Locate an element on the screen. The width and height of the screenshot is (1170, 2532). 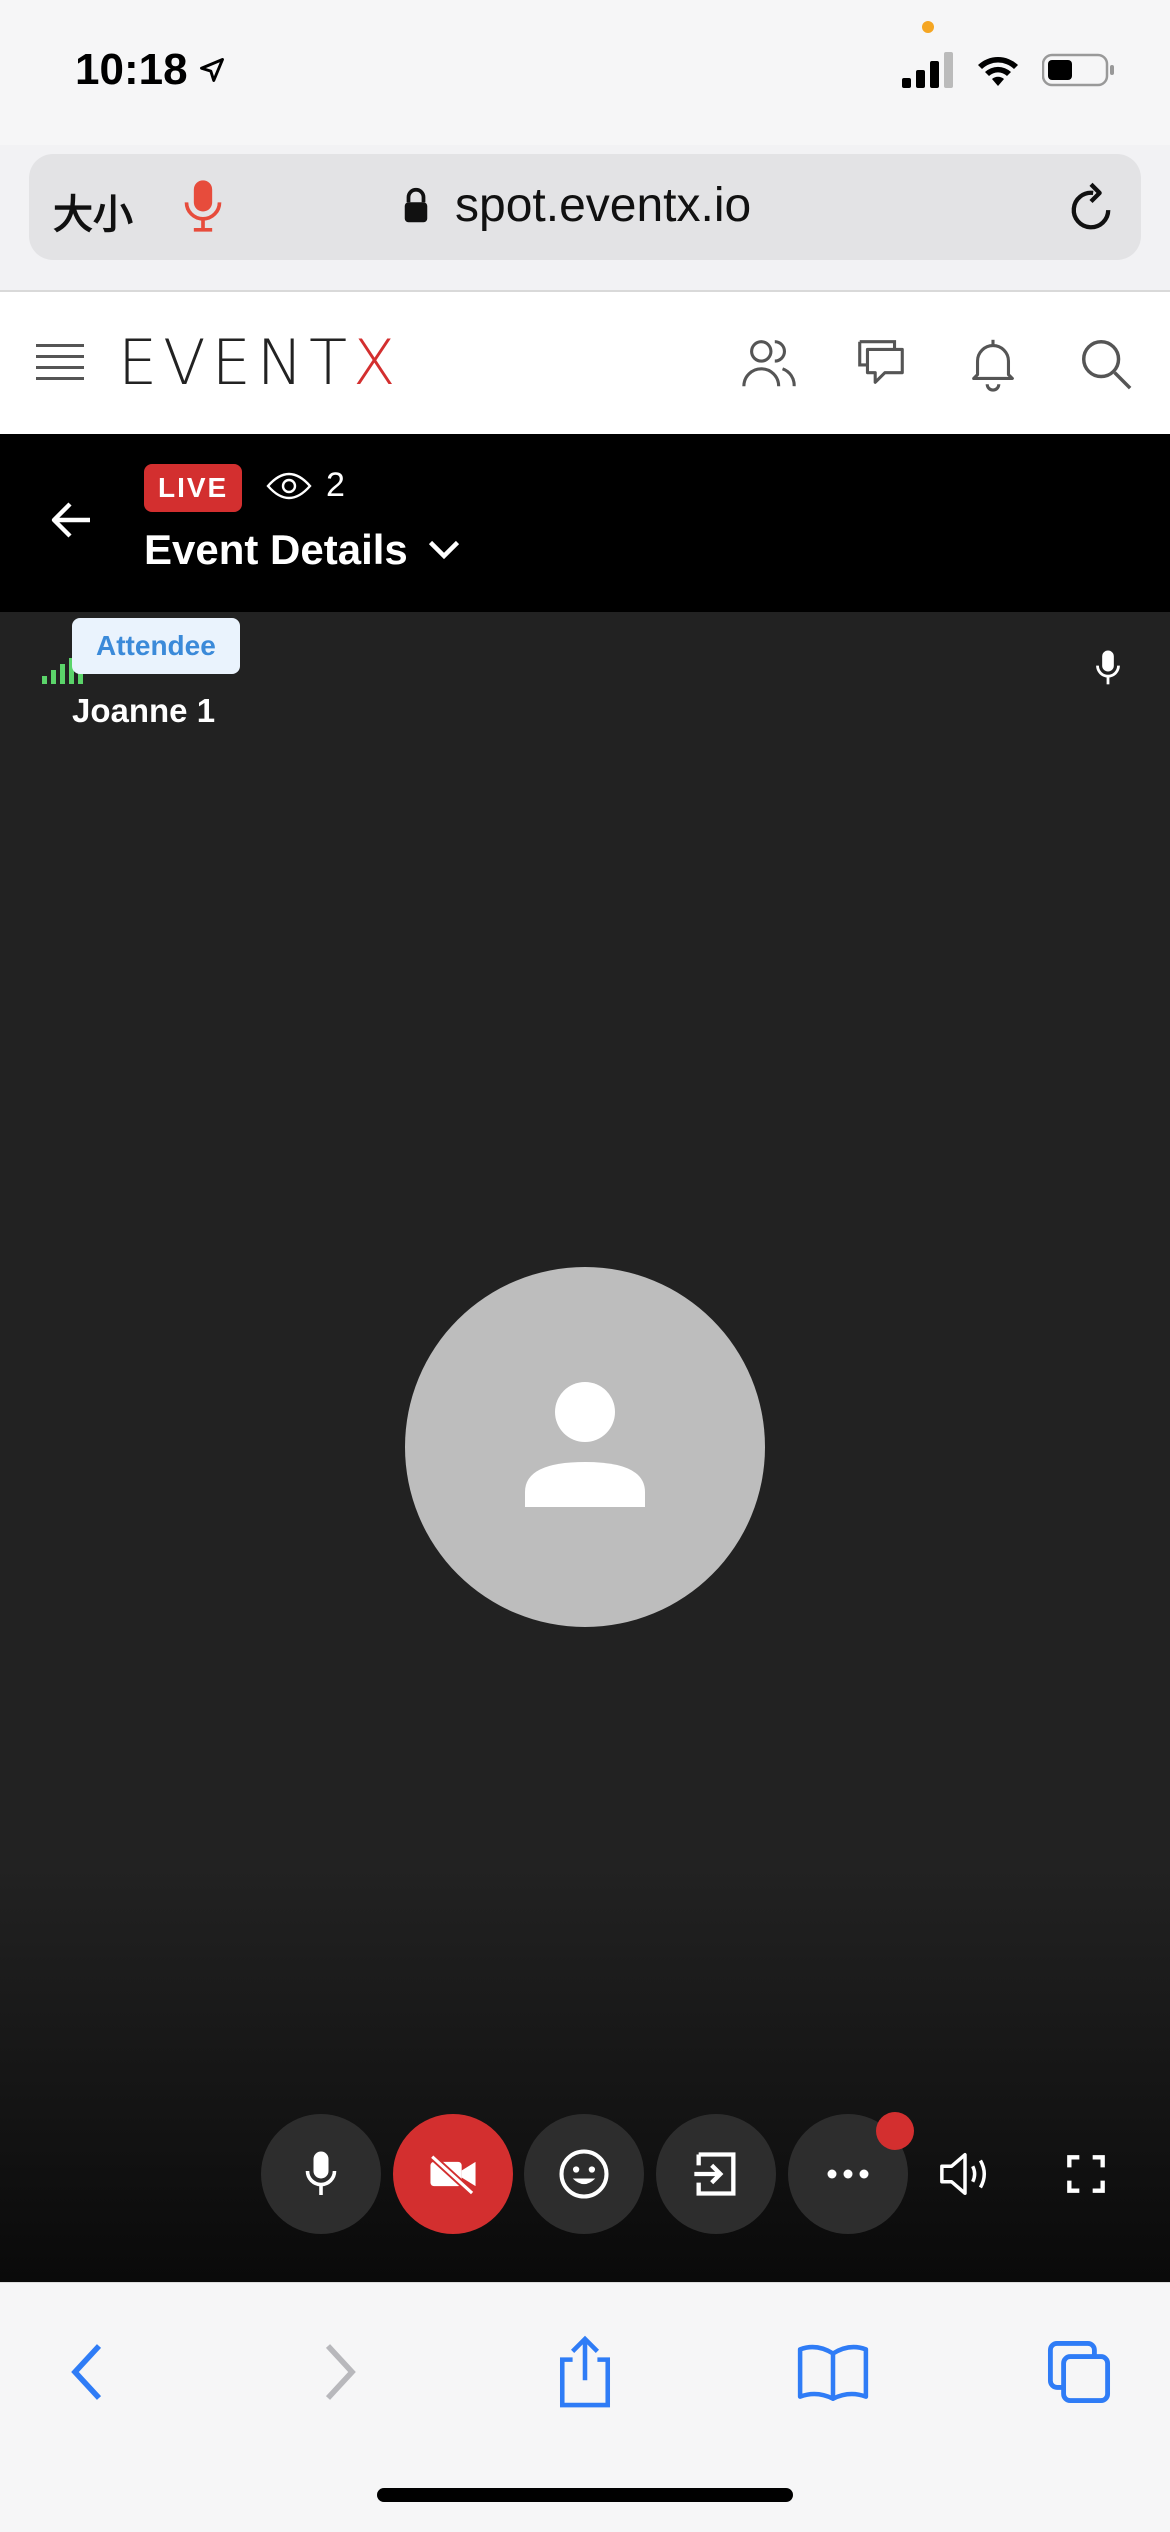
bookmarks-button is located at coordinates (833, 2372).